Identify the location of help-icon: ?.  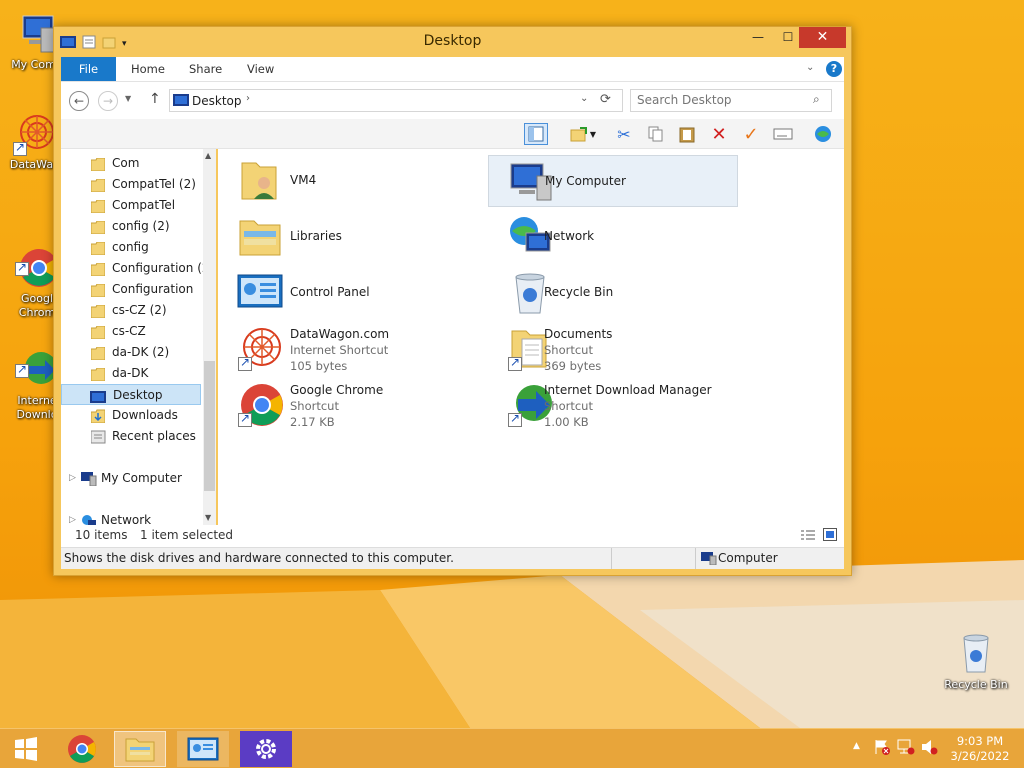
(834, 69).